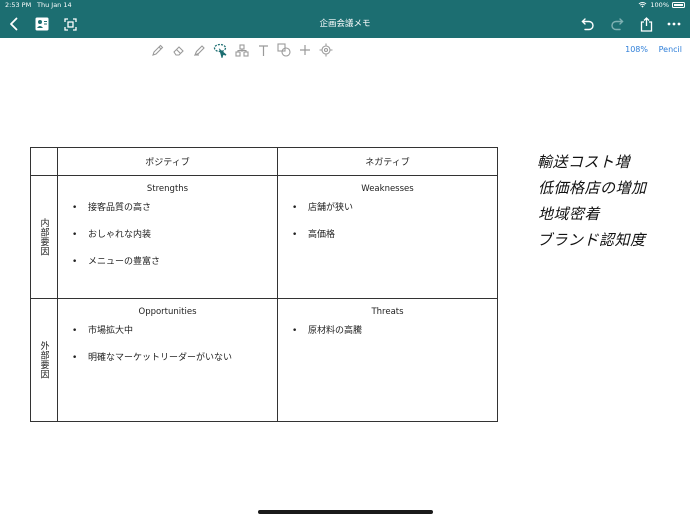 Image resolution: width=690 pixels, height=518 pixels. Describe the element at coordinates (387, 312) in the screenshot. I see `threats-title: Threats` at that location.